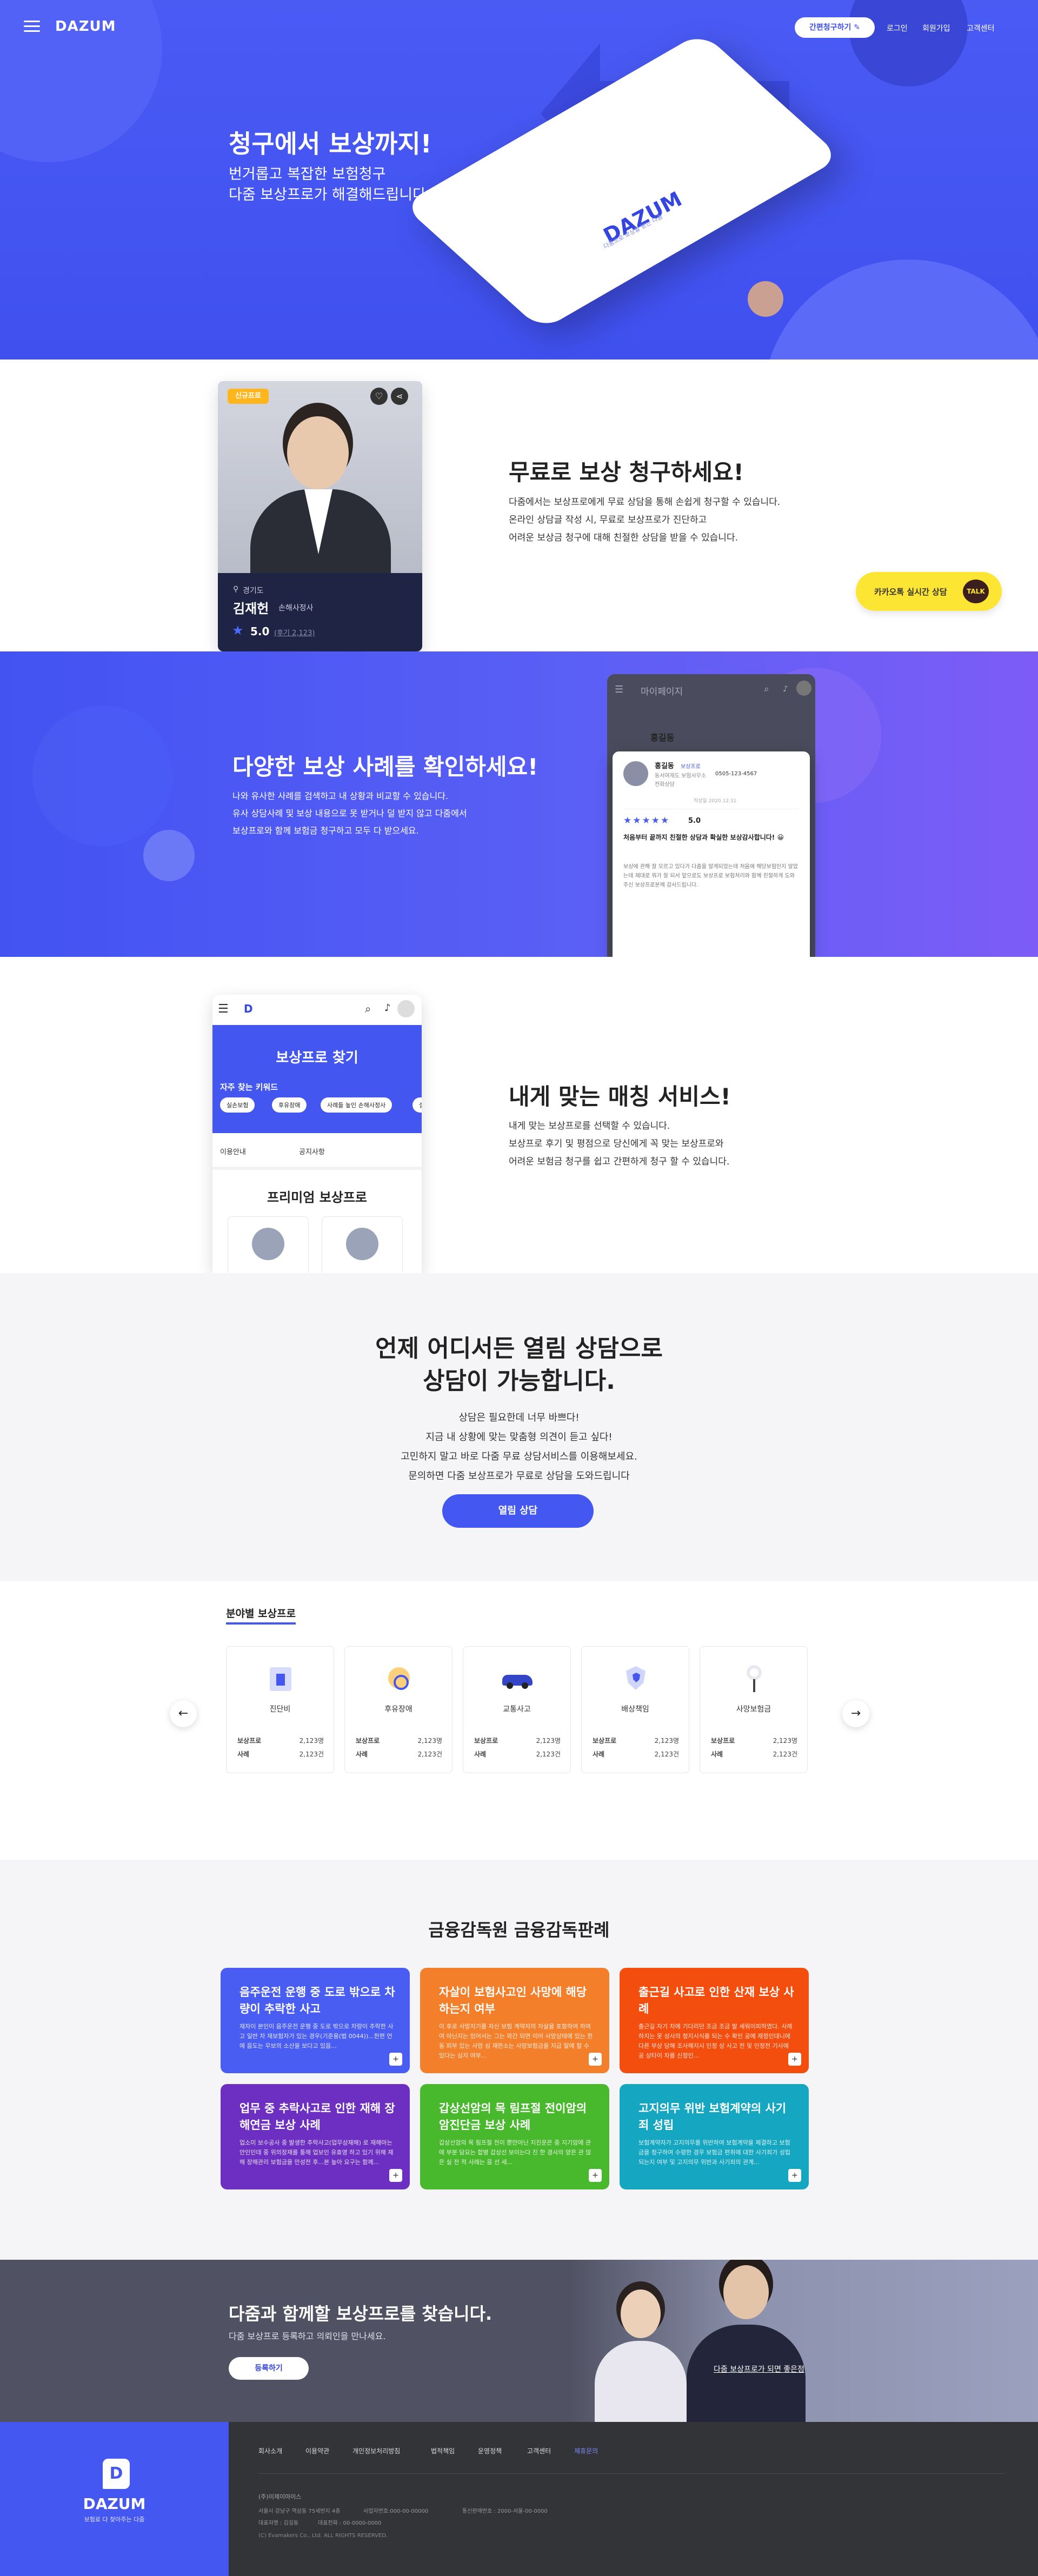  I want to click on company-address: 서울시 강남구 역삼동 75세번지 4층, so click(299, 2511).